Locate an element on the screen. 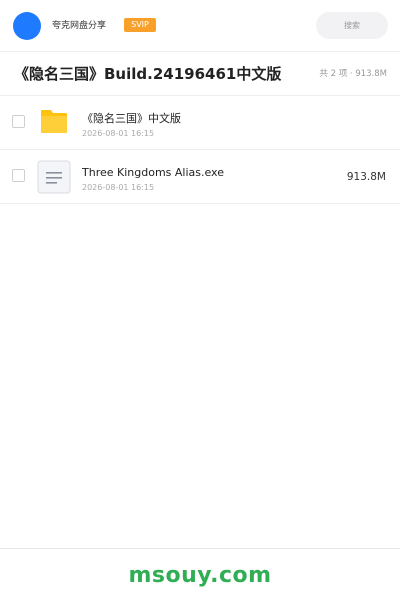 The height and width of the screenshot is (600, 400). file-name: 《隐名三国》中文版 is located at coordinates (131, 118).